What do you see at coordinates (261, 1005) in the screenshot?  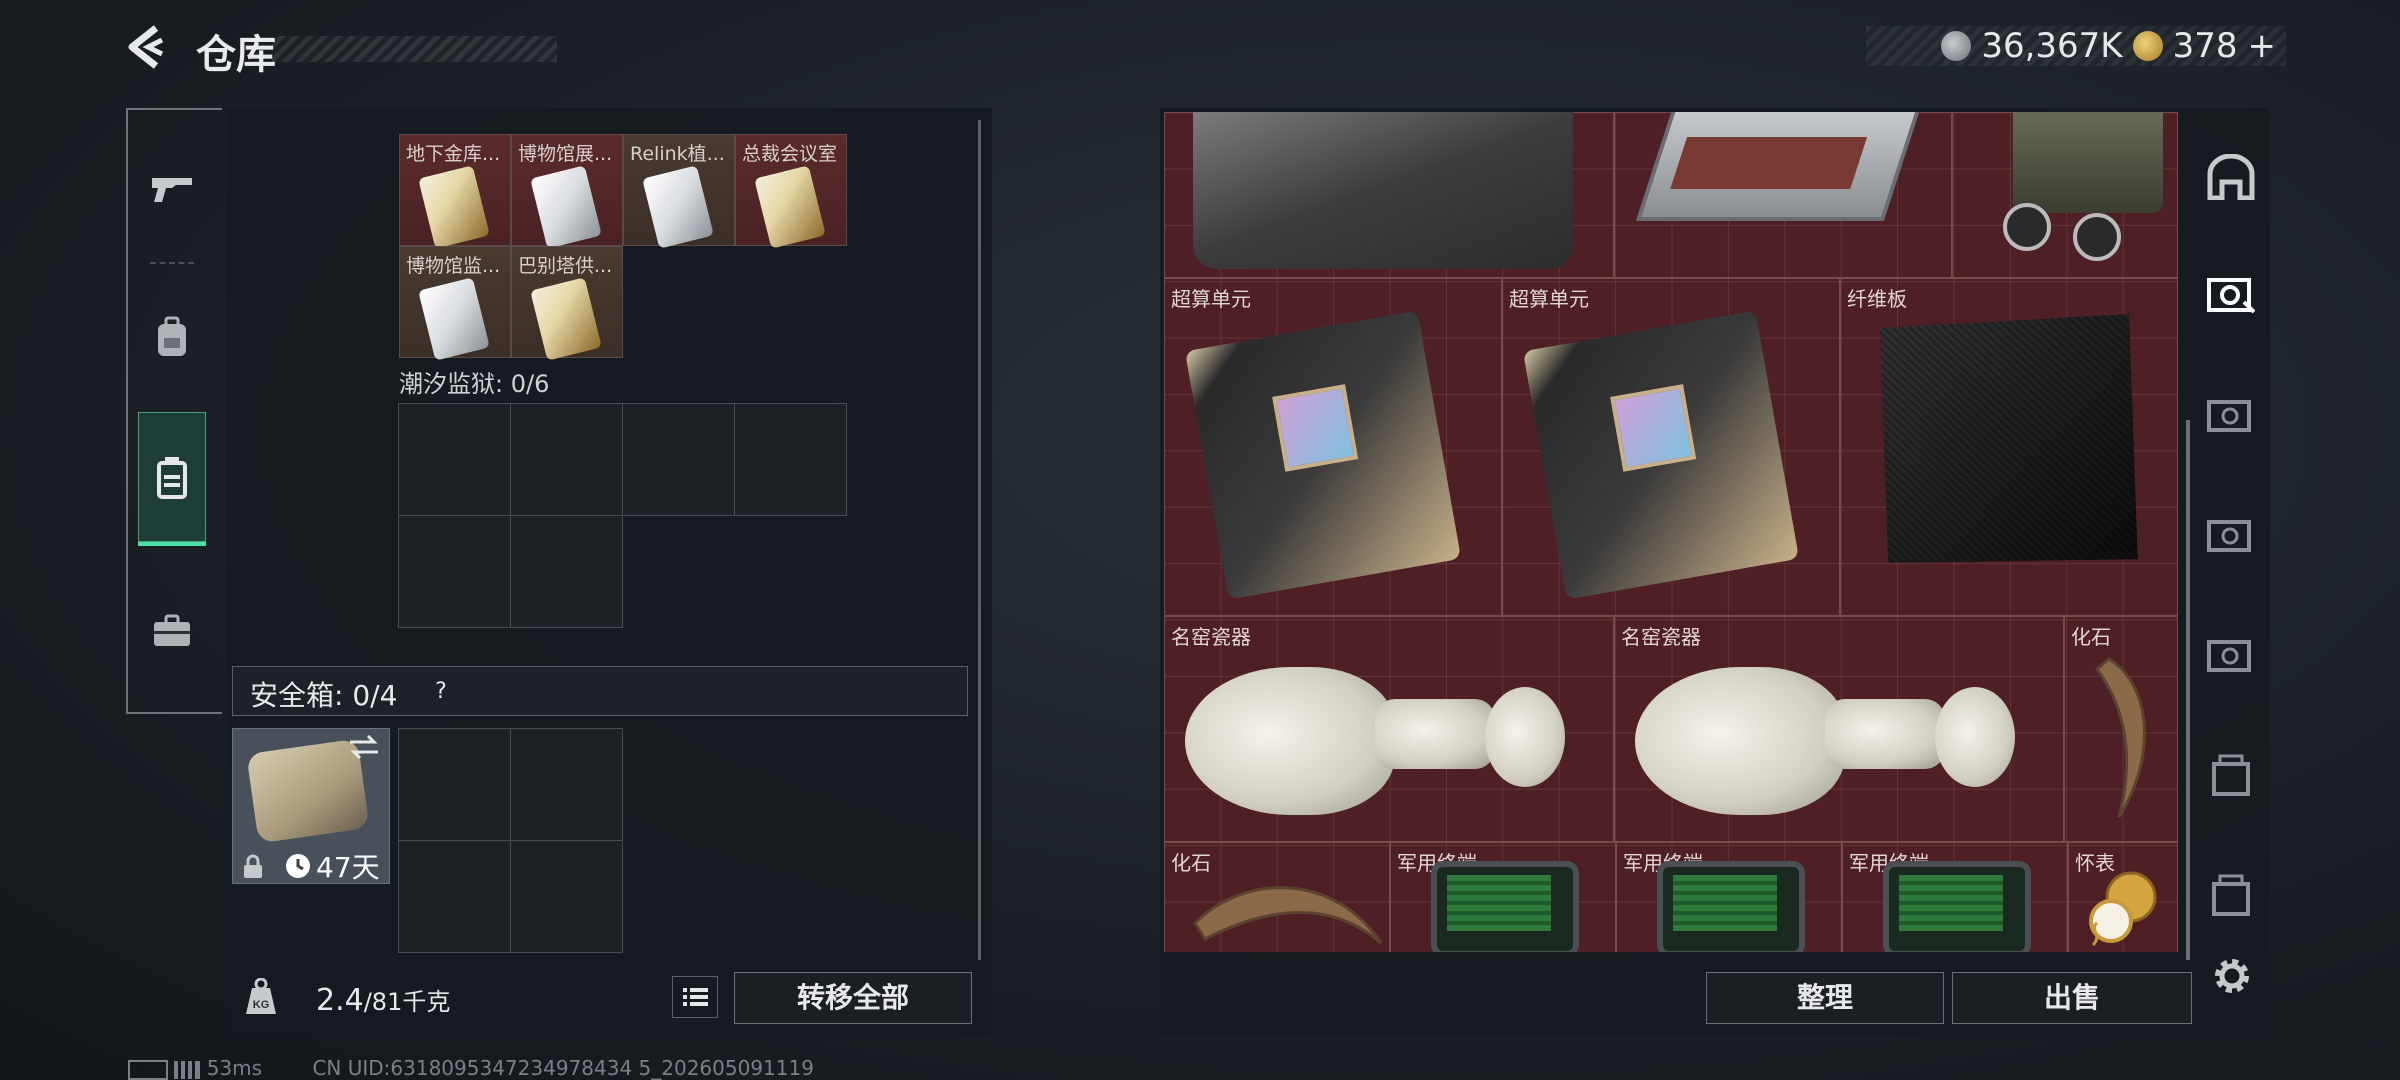 I see `svg-text: KG` at bounding box center [261, 1005].